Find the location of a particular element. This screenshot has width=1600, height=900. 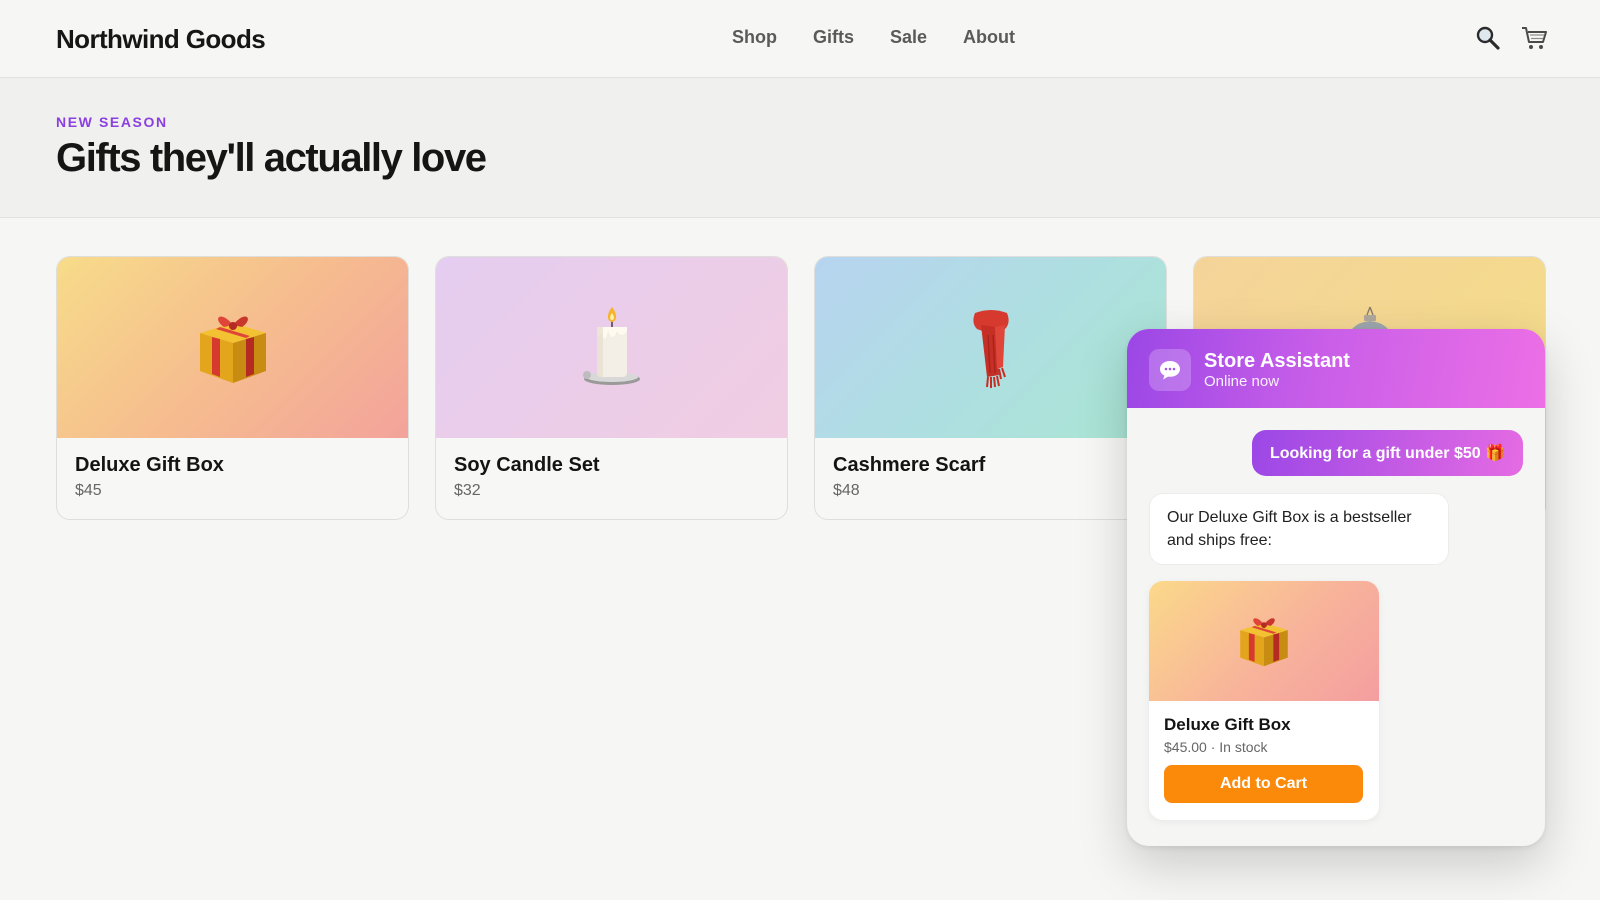

chat-product-meta: $45.00 · In stock is located at coordinates (1216, 747).